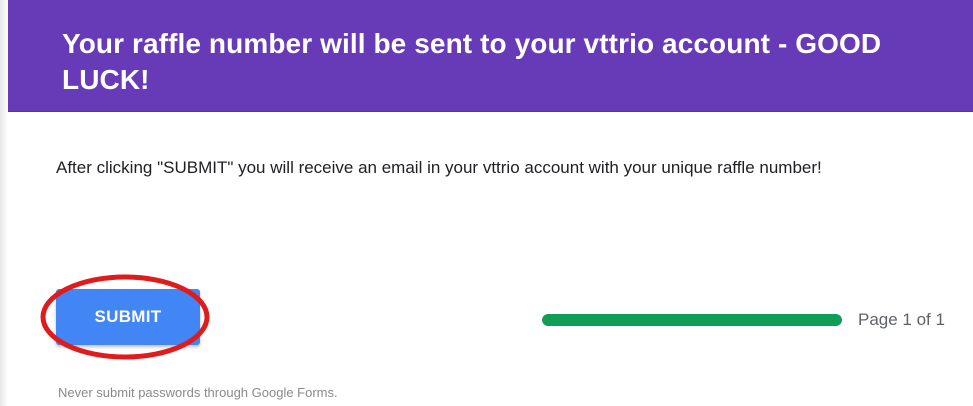 The width and height of the screenshot is (973, 406). Describe the element at coordinates (901, 319) in the screenshot. I see `page-indicator: Page 1 of 1` at that location.